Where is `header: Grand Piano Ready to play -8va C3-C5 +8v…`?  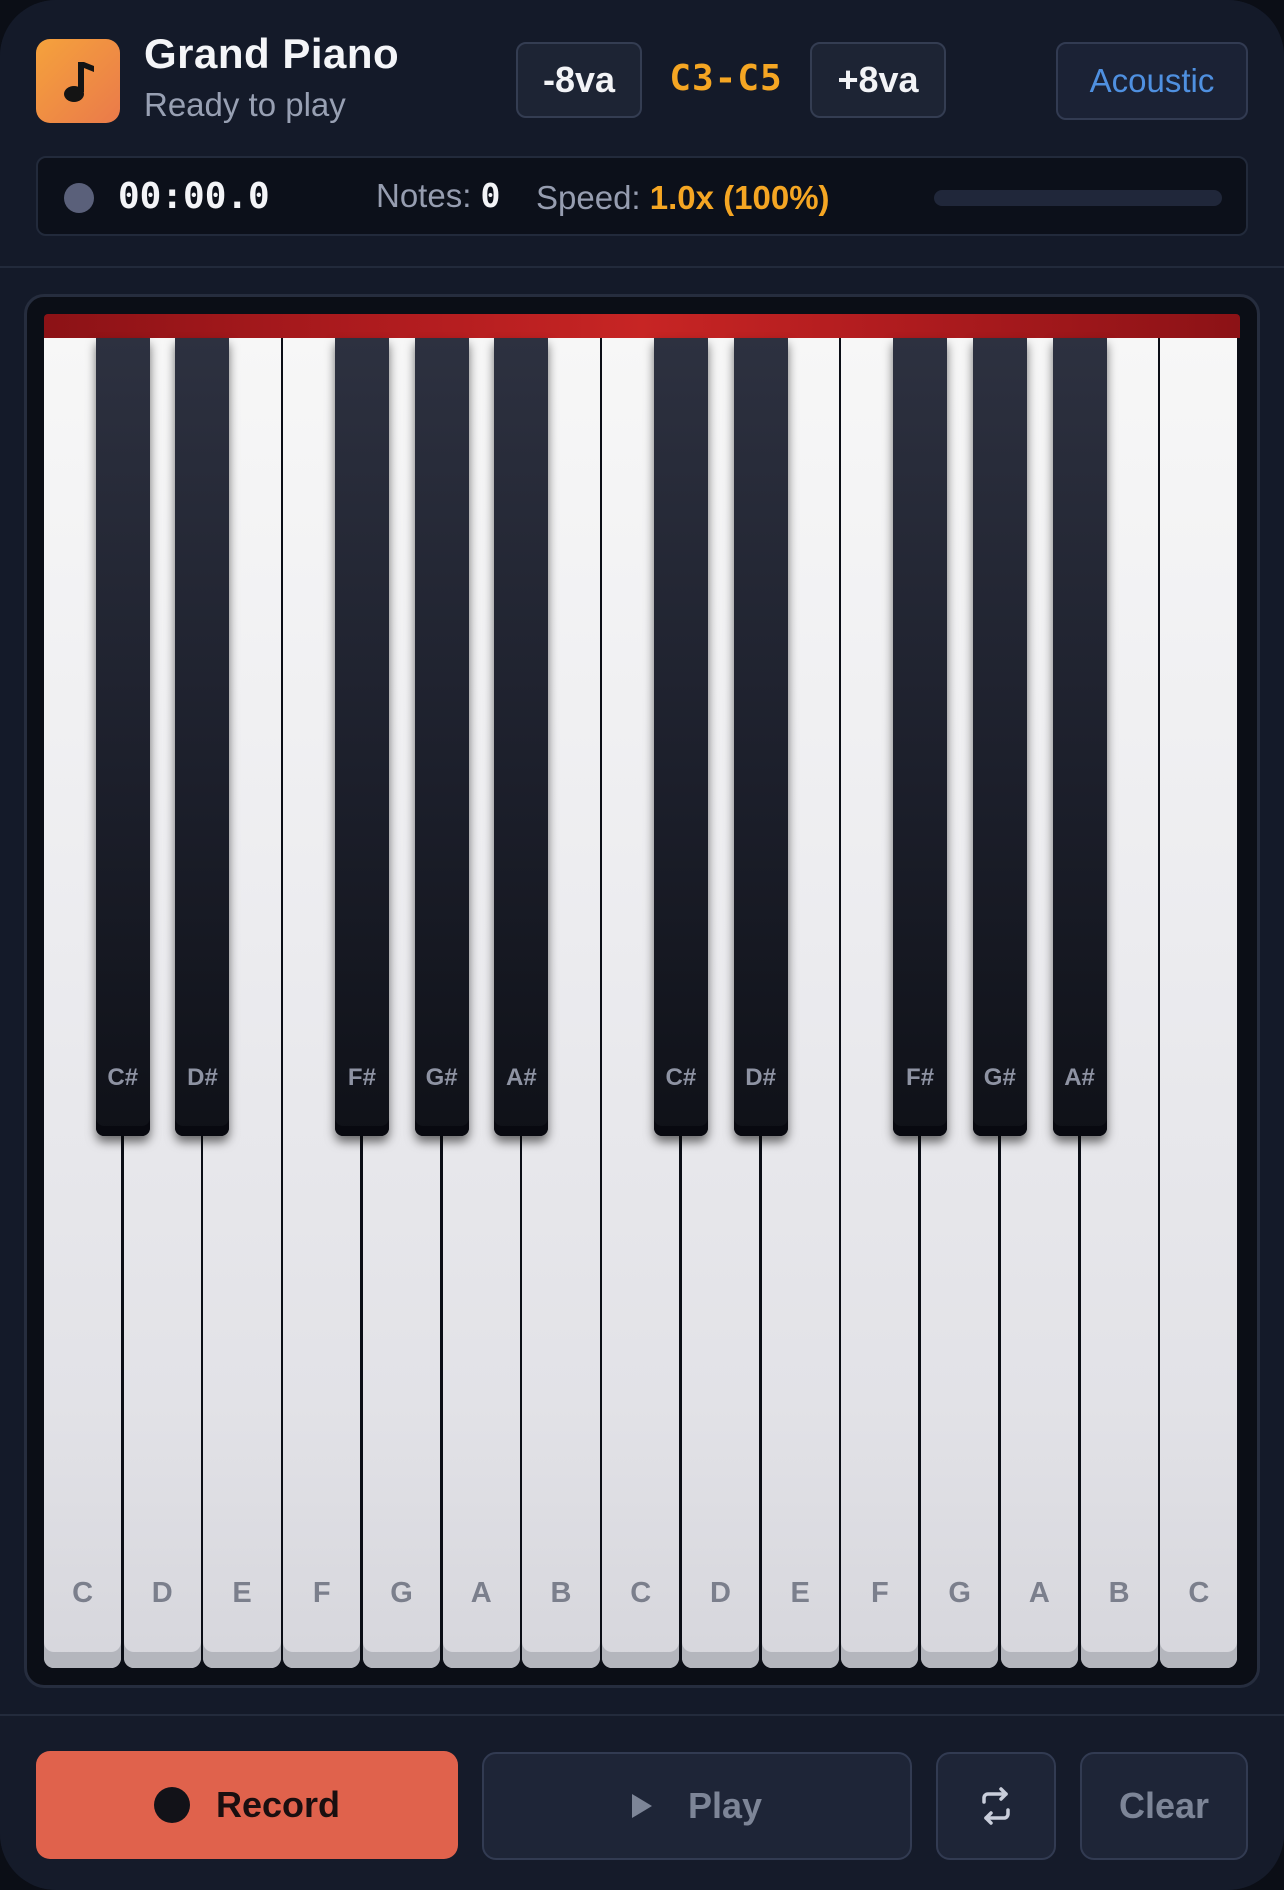
header: Grand Piano Ready to play -8va C3-C5 +8v… is located at coordinates (642, 134).